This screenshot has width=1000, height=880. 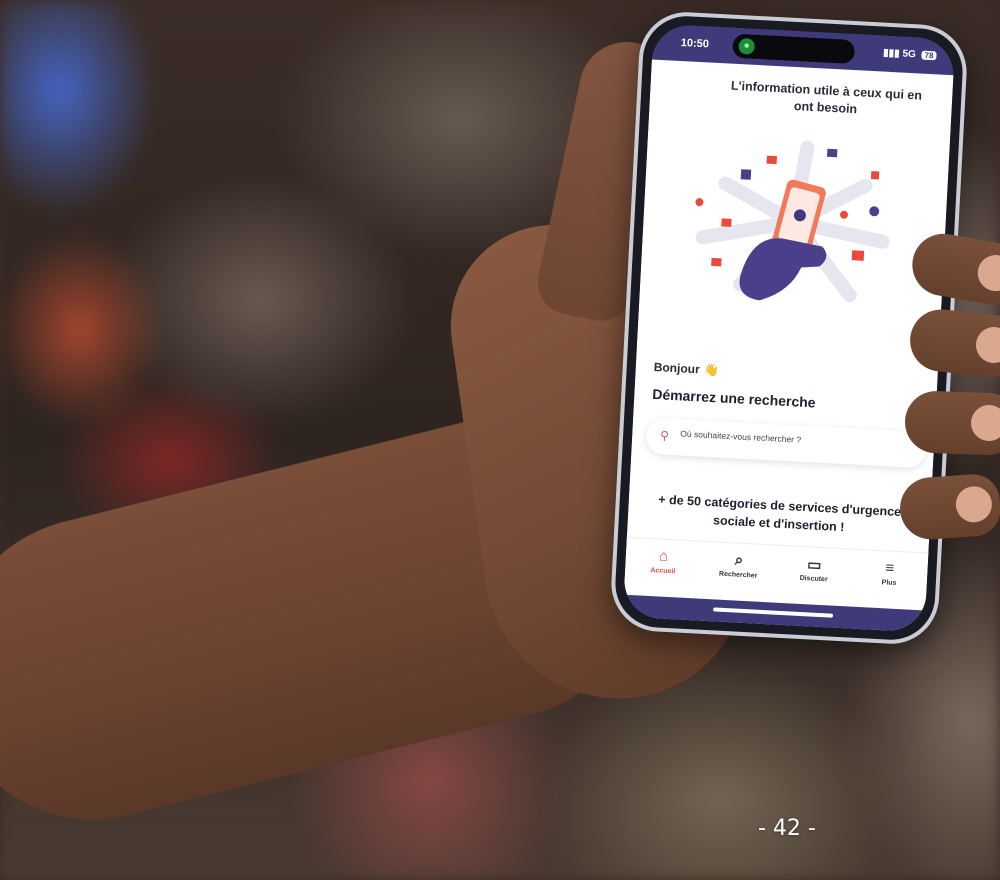 What do you see at coordinates (733, 398) in the screenshot?
I see `search-heading: Démarrez une recherche` at bounding box center [733, 398].